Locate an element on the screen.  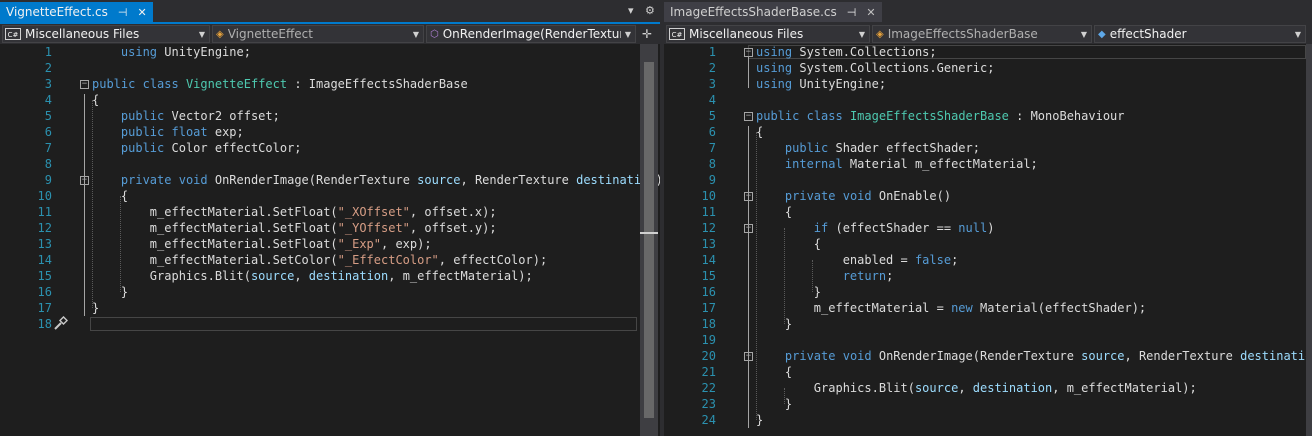
code-line: 13 { is located at coordinates (988, 244).